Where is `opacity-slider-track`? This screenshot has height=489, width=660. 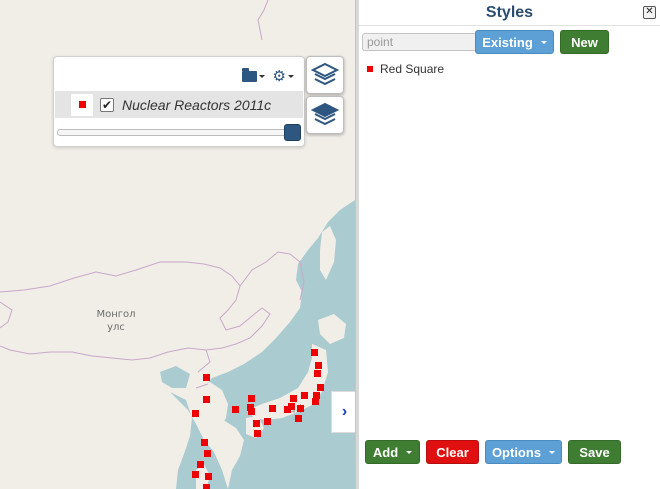
opacity-slider-track is located at coordinates (176, 132).